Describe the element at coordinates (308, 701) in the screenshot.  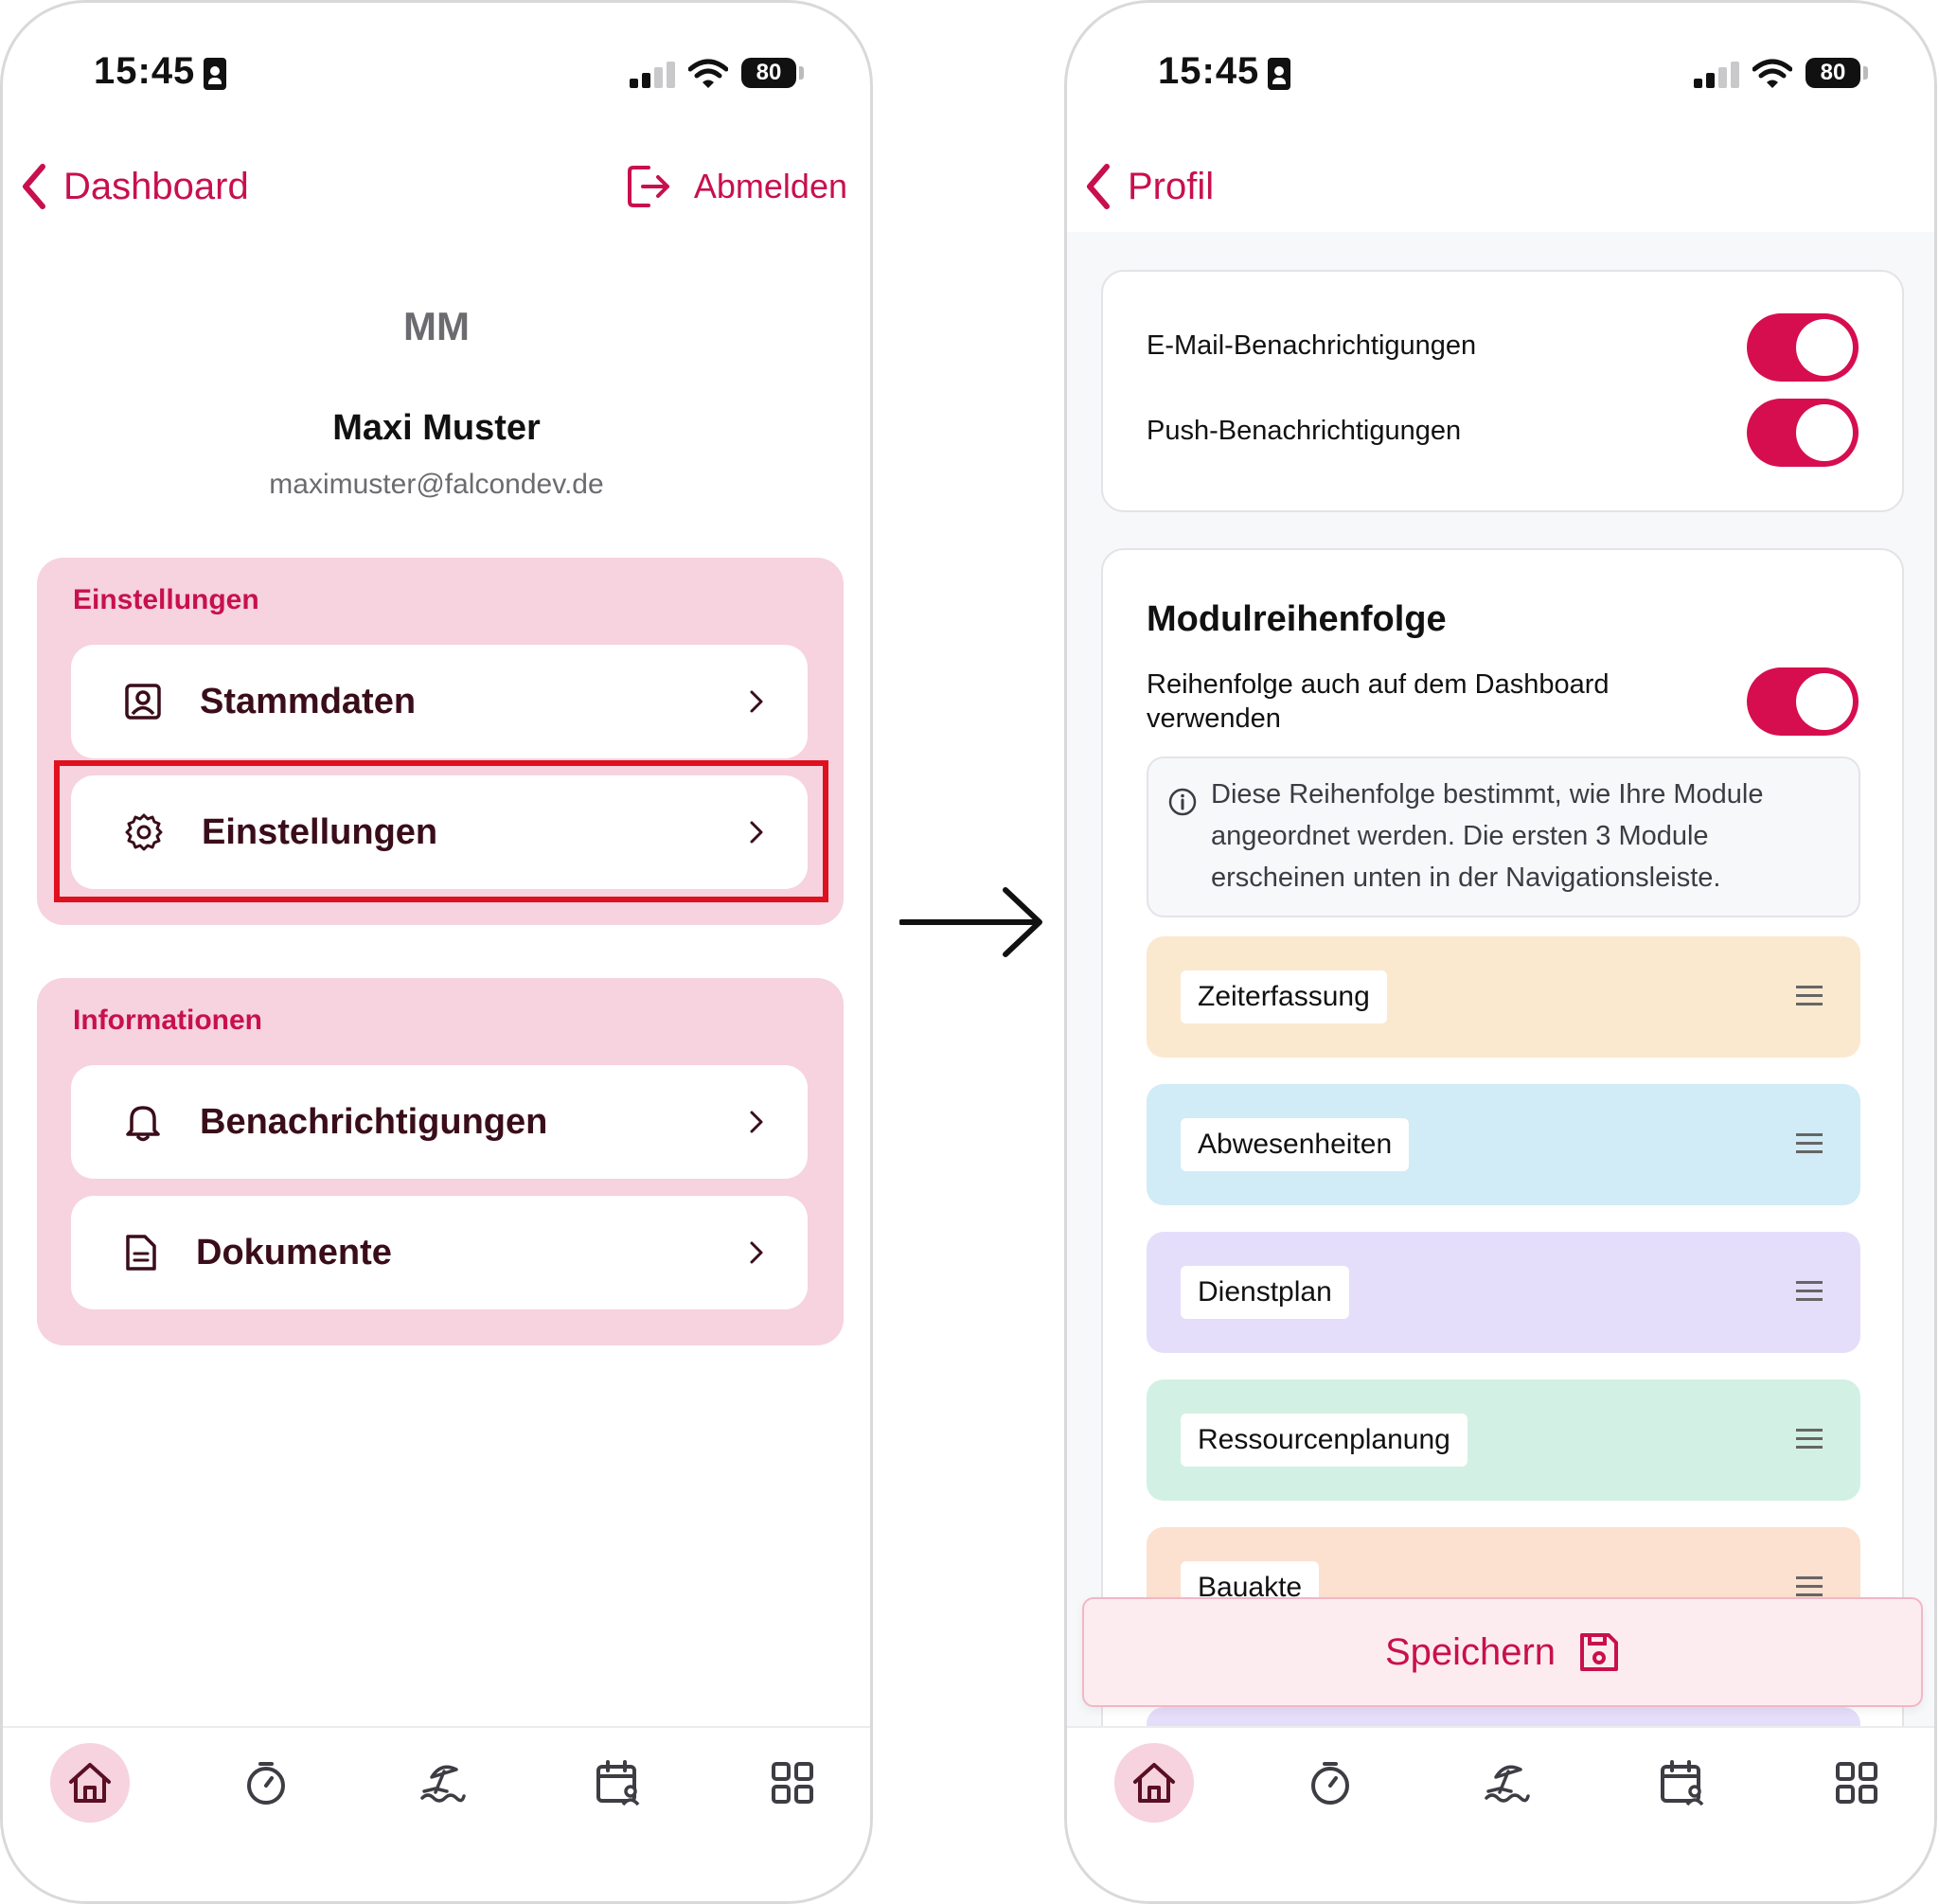
I see `menu-item-label: Stammdaten` at that location.